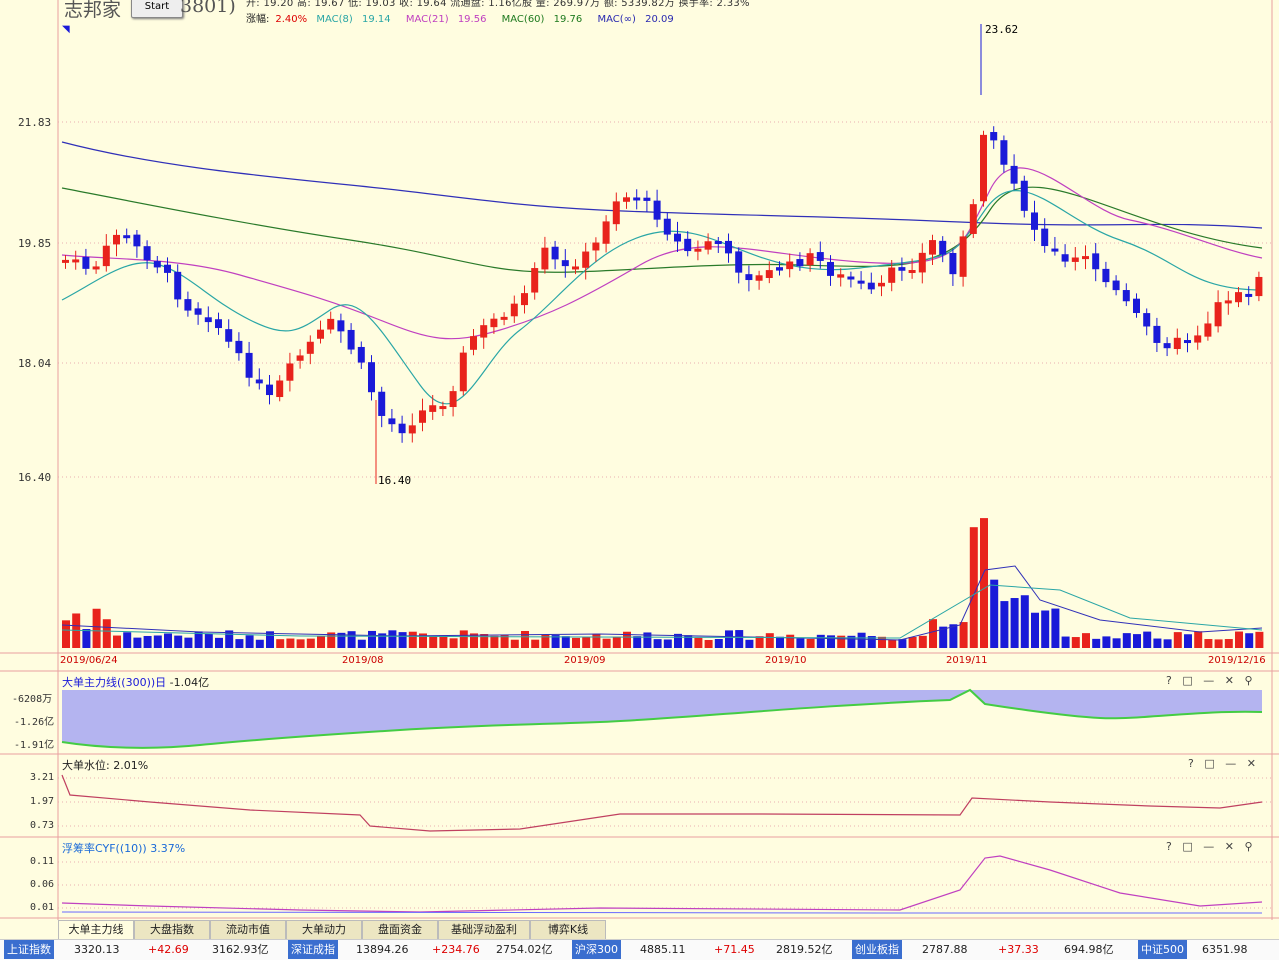  Describe the element at coordinates (786, 660) in the screenshot. I see `date-tick-4: 2019/10` at that location.